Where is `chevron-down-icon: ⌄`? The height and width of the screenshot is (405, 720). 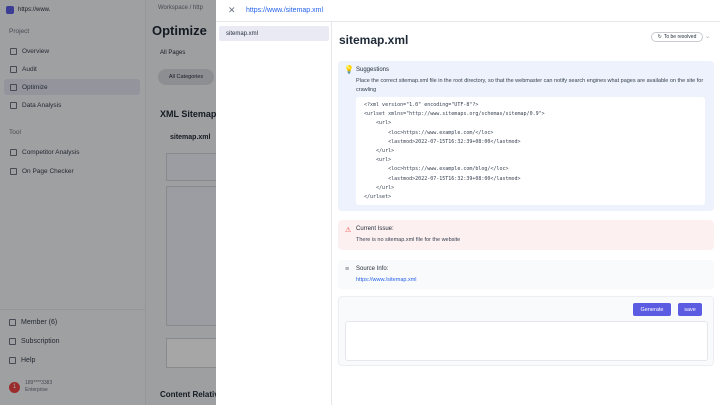
chevron-down-icon: ⌄ is located at coordinates (707, 36).